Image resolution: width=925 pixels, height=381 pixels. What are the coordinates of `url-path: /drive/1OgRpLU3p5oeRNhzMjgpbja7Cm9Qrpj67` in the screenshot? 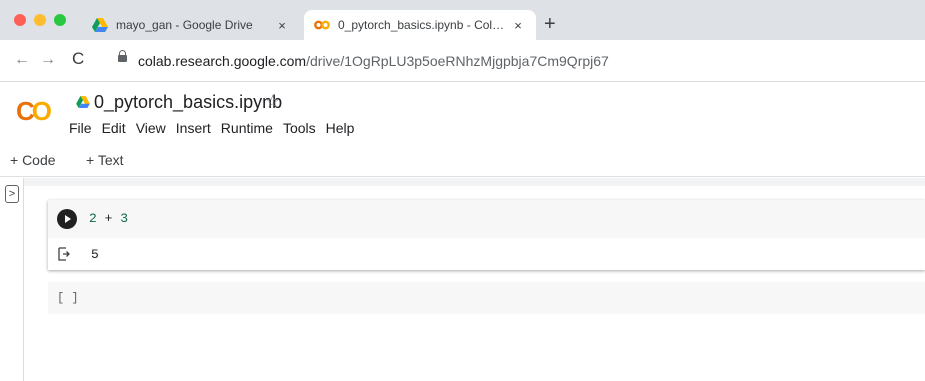 It's located at (457, 61).